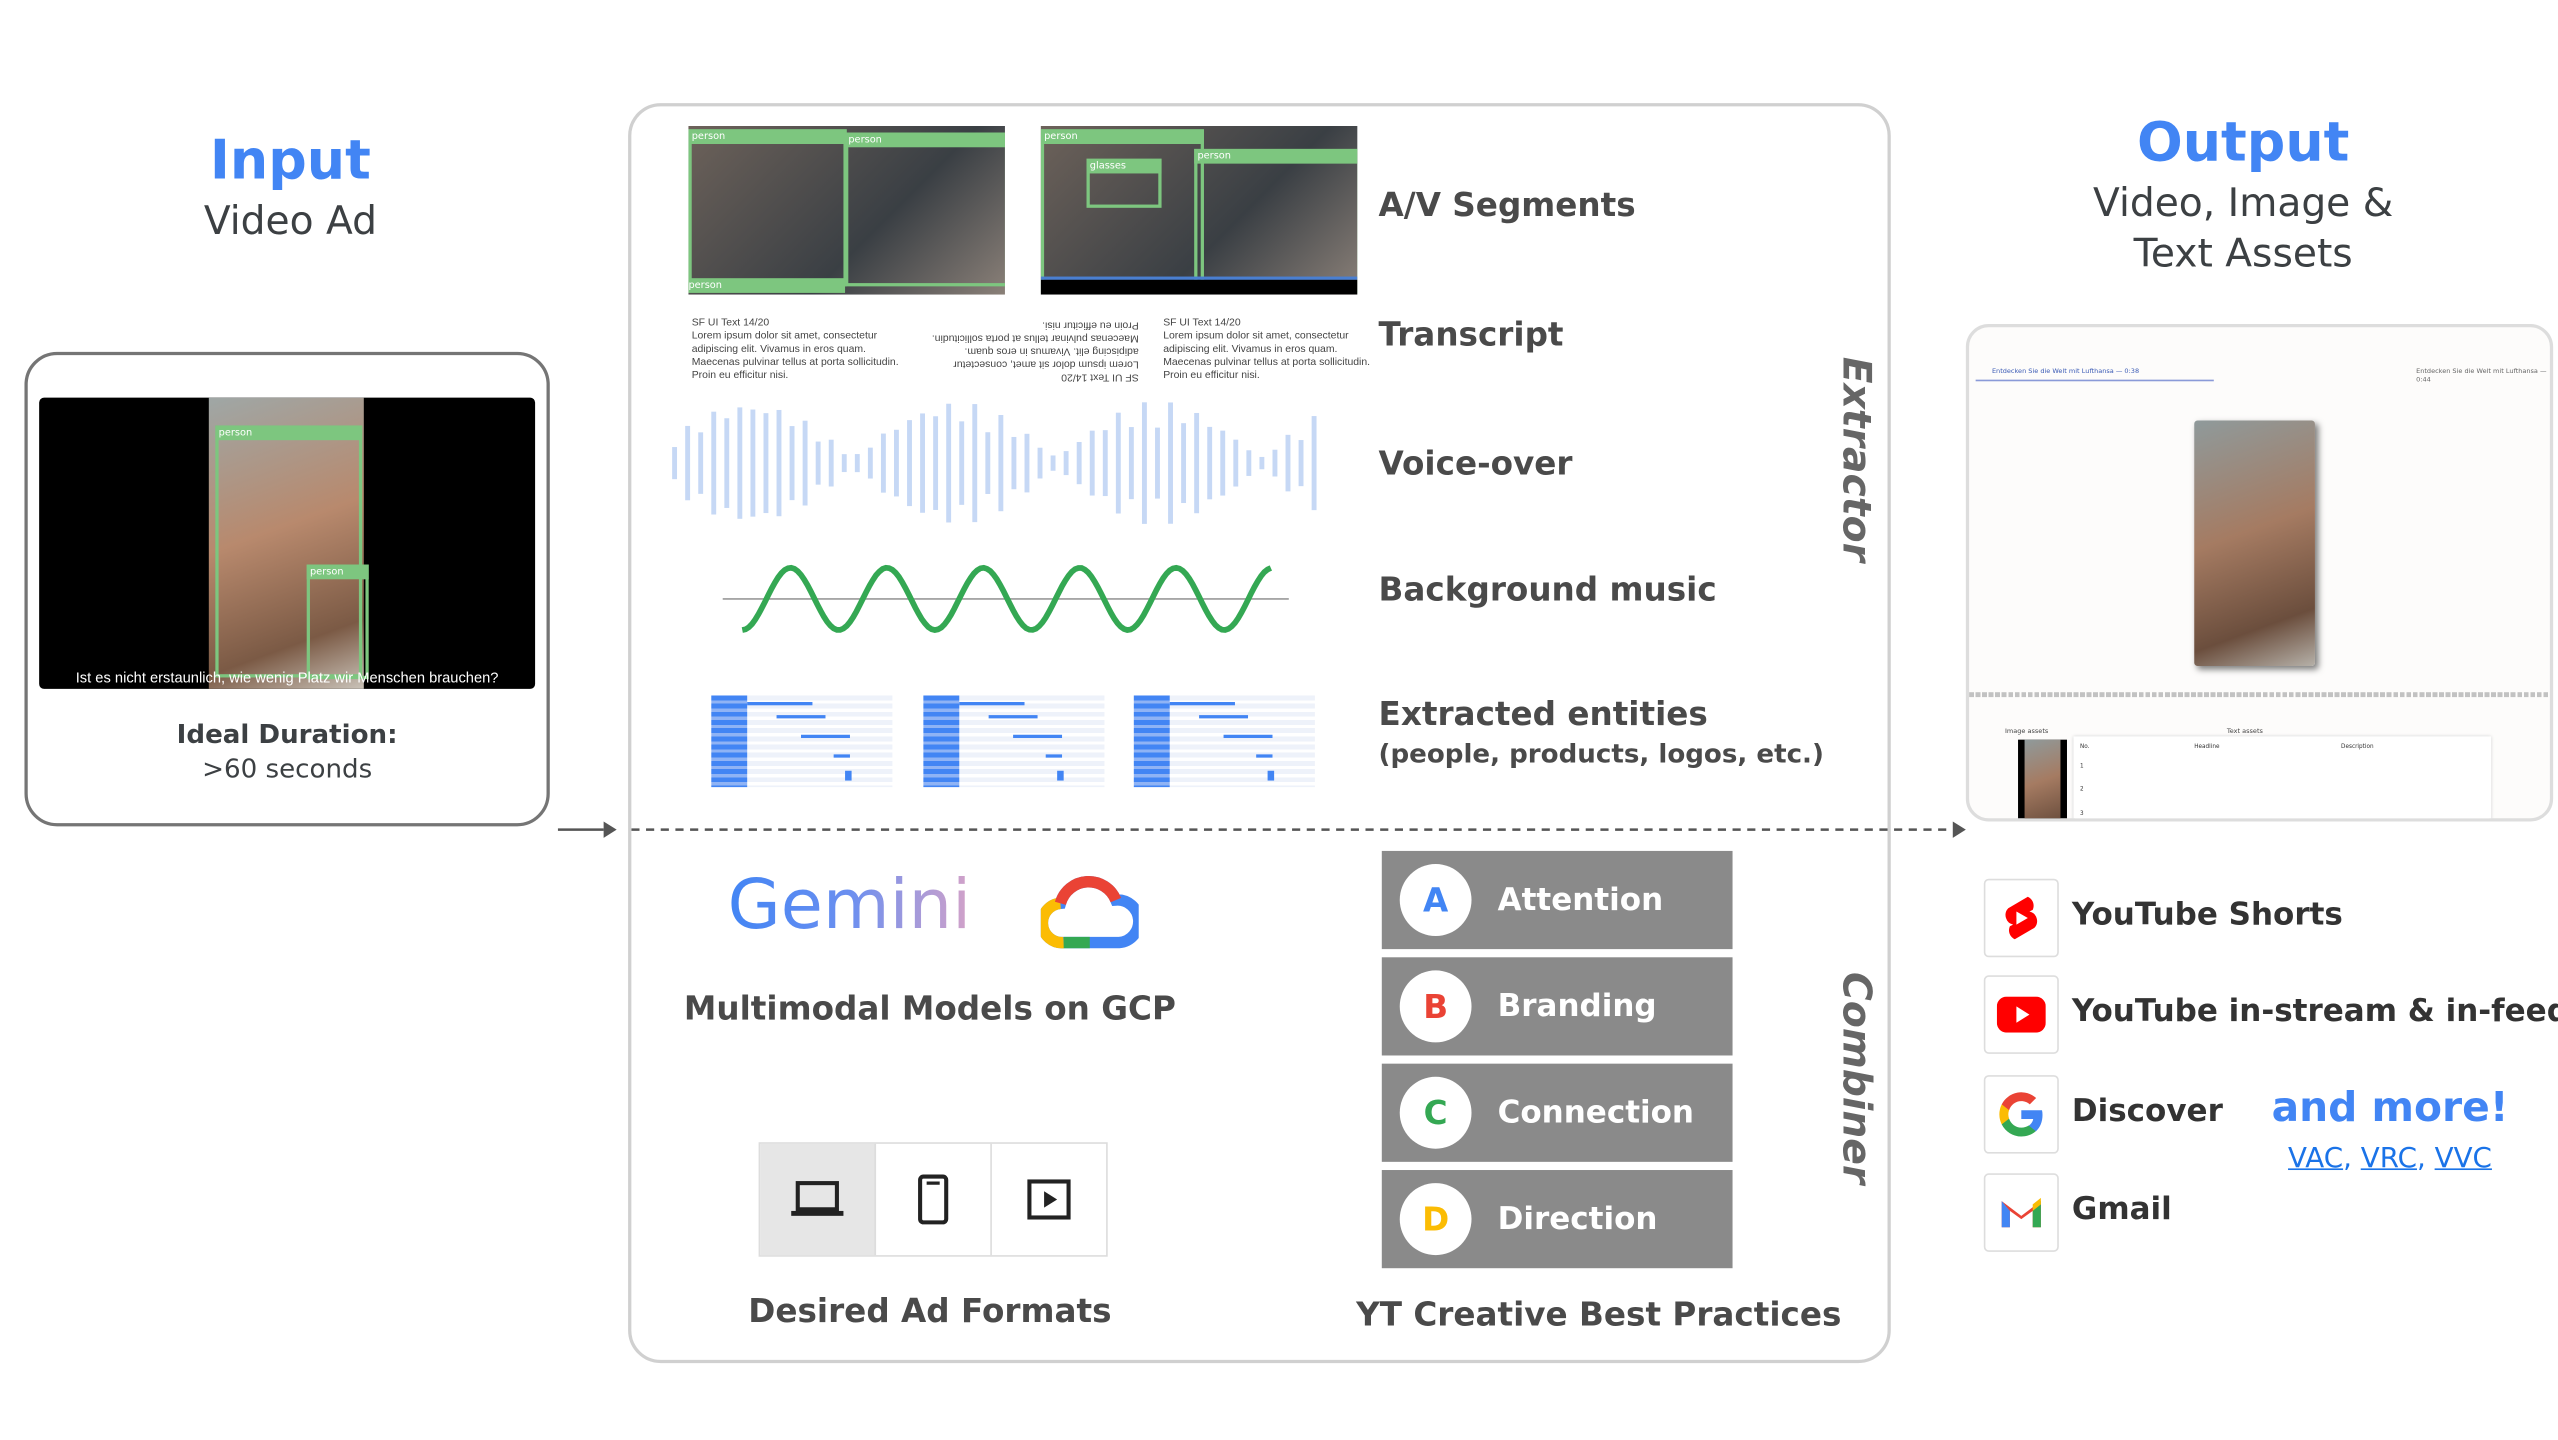 This screenshot has height=1440, width=2558. I want to click on format-laptop-button, so click(818, 1199).